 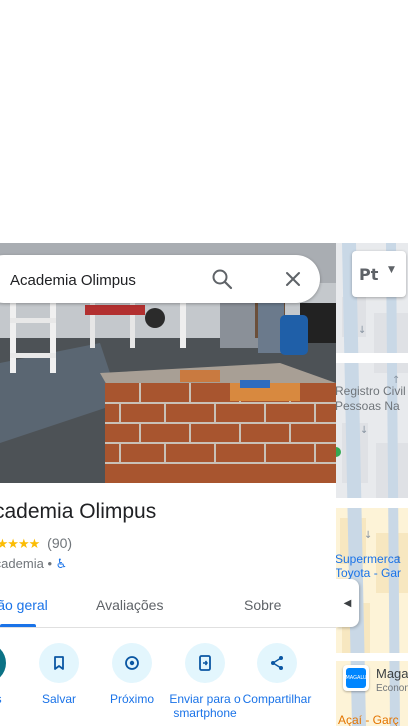 What do you see at coordinates (222, 279) in the screenshot?
I see `search-icon` at bounding box center [222, 279].